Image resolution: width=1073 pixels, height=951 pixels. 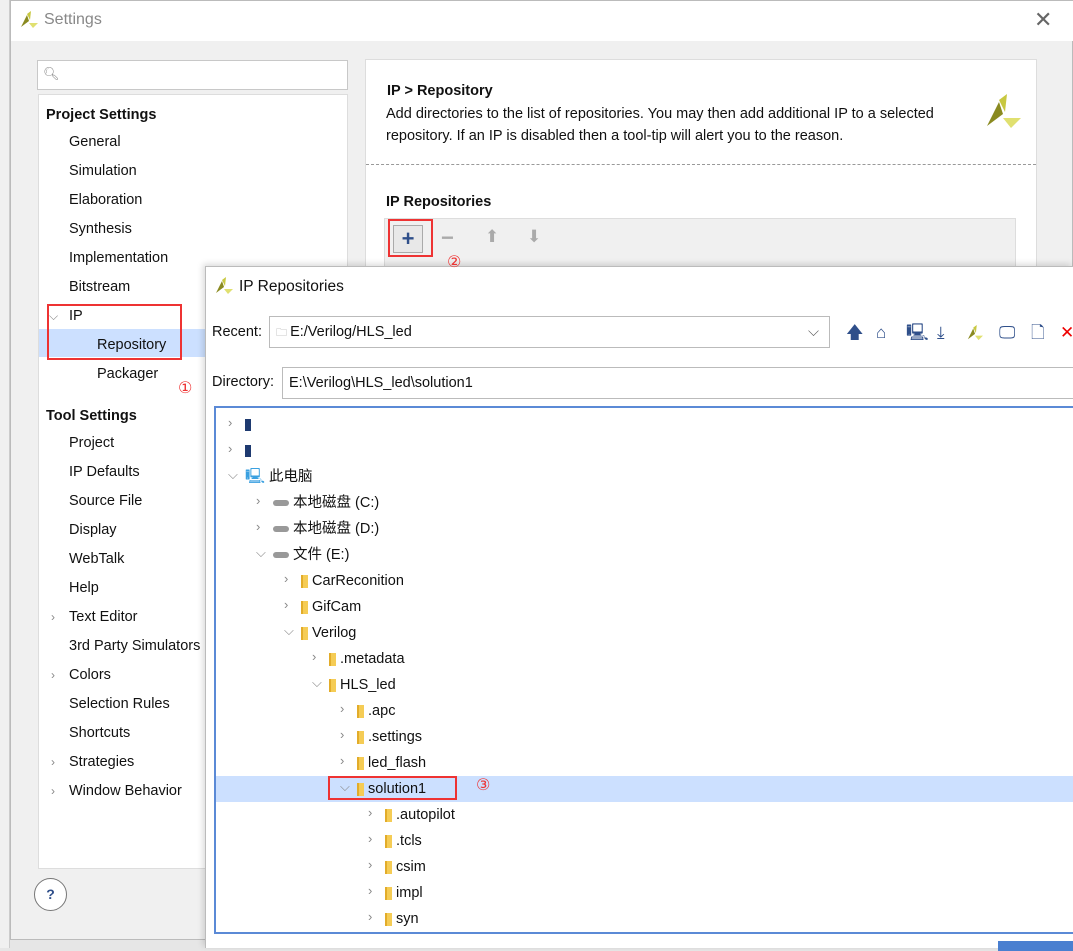 I want to click on tree-row-label: CarReconition, so click(x=358, y=581).